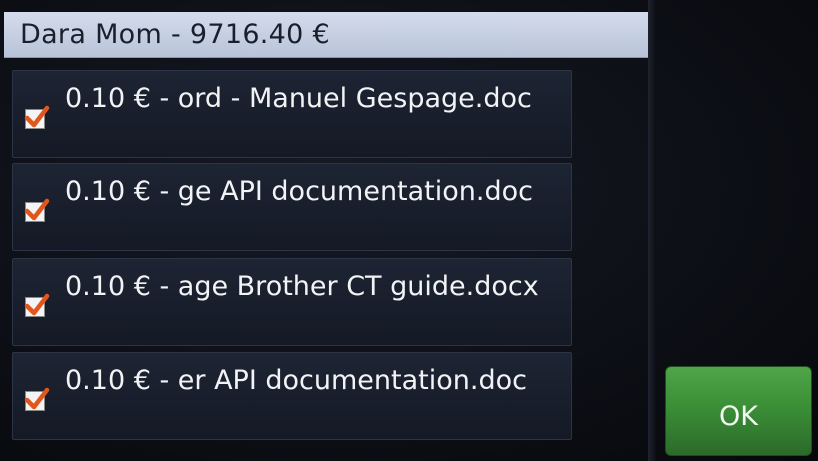  I want to click on job-label: 0.10 € - er API documentation.doc, so click(296, 380).